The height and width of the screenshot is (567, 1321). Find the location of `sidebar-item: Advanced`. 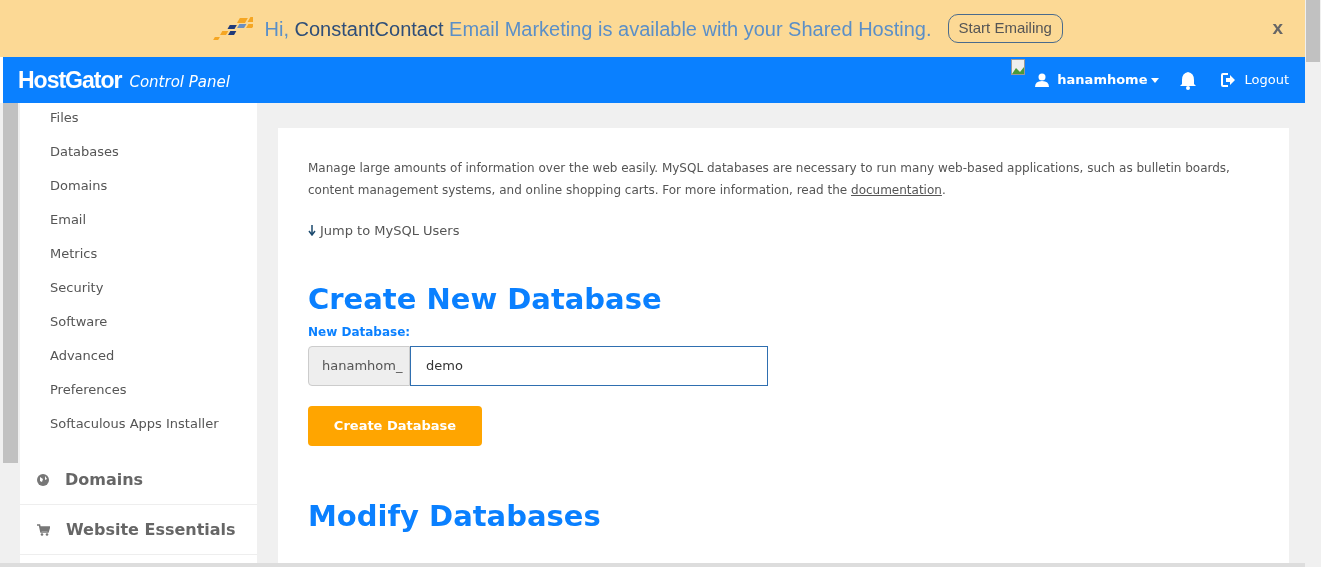

sidebar-item: Advanced is located at coordinates (153, 356).